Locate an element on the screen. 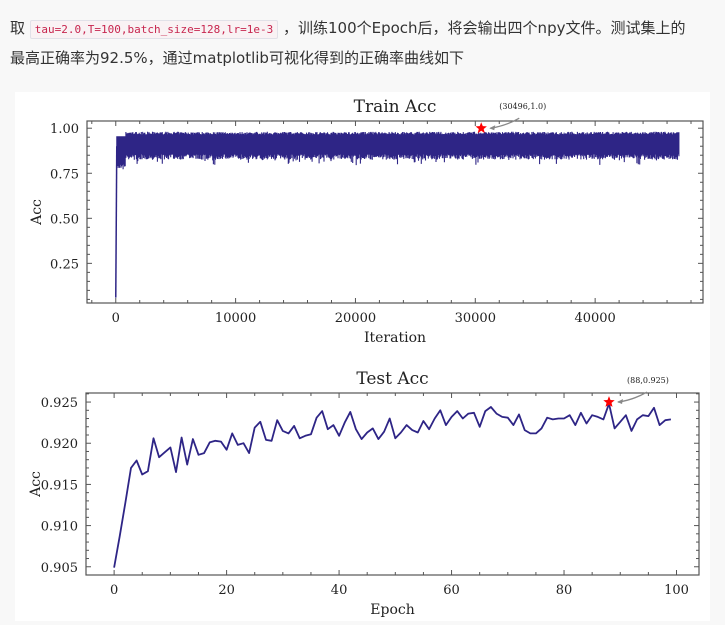  x-tick-label: 40000 is located at coordinates (594, 318).